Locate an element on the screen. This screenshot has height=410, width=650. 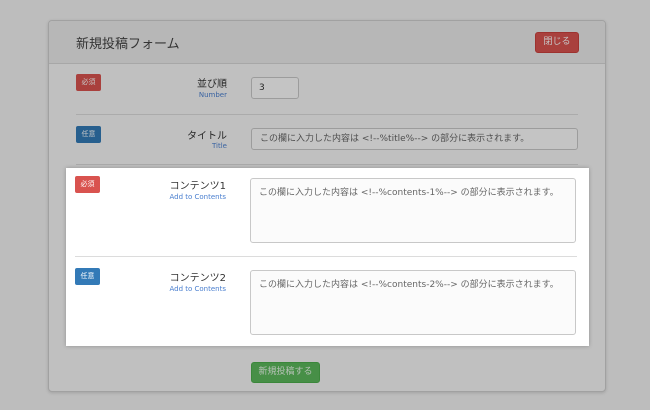
number-input is located at coordinates (275, 88).